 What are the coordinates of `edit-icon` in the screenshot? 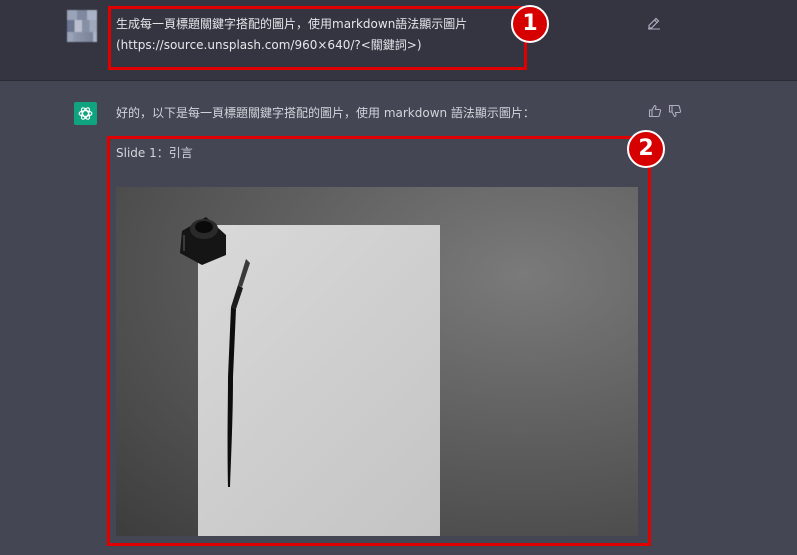 It's located at (654, 23).